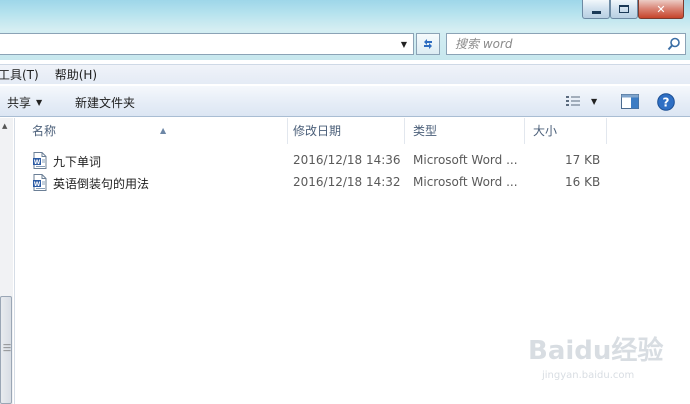 The image size is (690, 404). I want to click on file-modified: 2016/12/18 14:36, so click(347, 160).